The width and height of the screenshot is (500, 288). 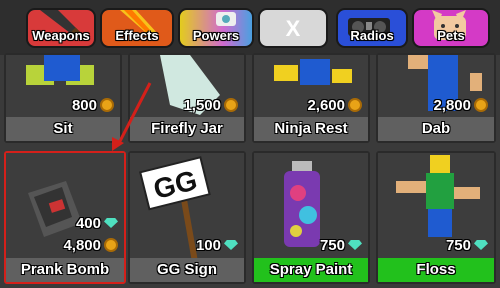 What do you see at coordinates (436, 270) in the screenshot?
I see `item-name: Floss` at bounding box center [436, 270].